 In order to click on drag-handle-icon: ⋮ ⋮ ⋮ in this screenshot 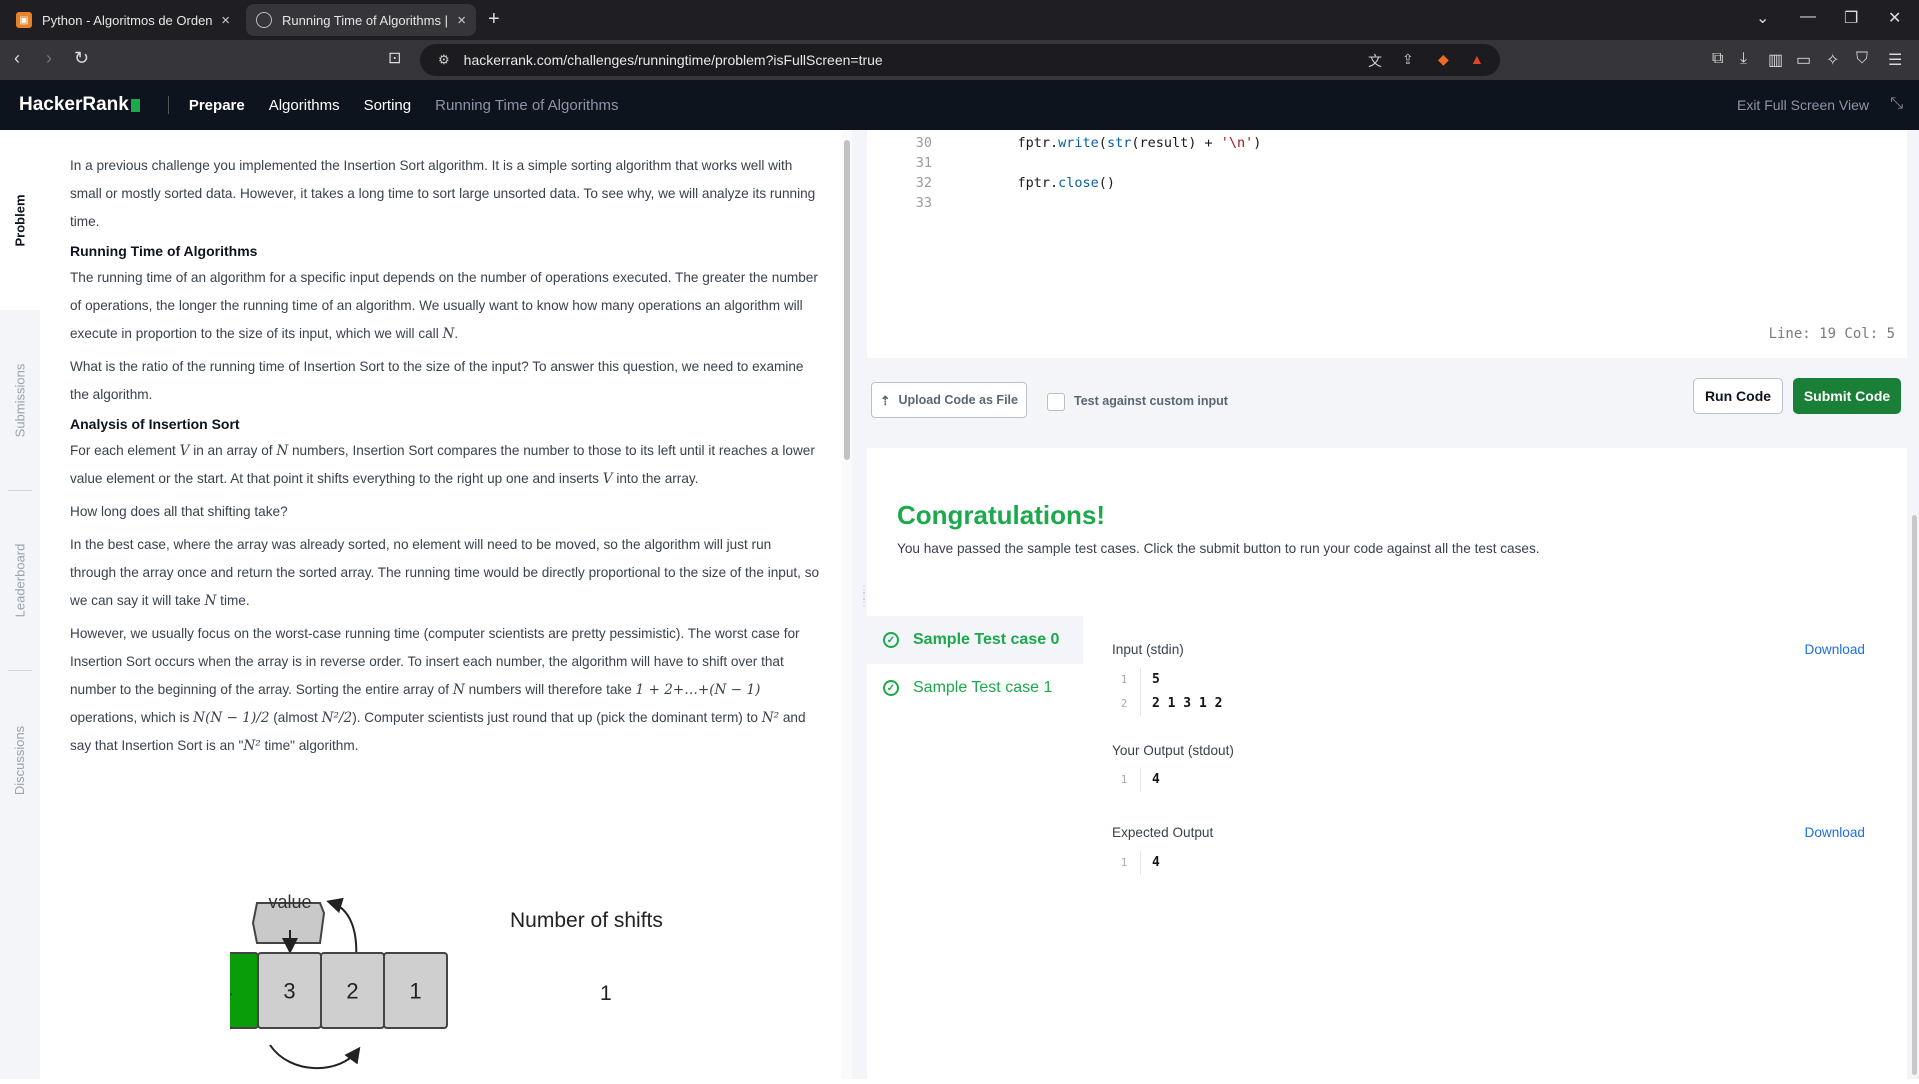, I will do `click(864, 597)`.